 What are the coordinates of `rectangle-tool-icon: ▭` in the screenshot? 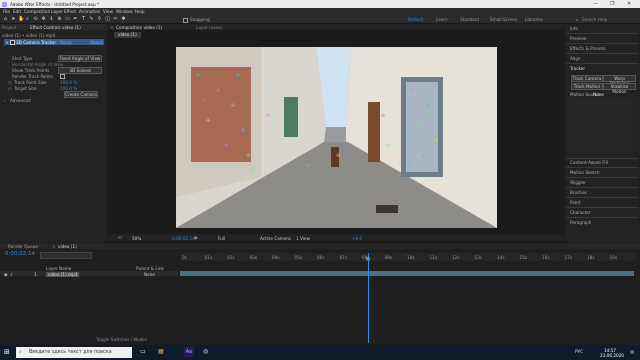 It's located at (67, 19).